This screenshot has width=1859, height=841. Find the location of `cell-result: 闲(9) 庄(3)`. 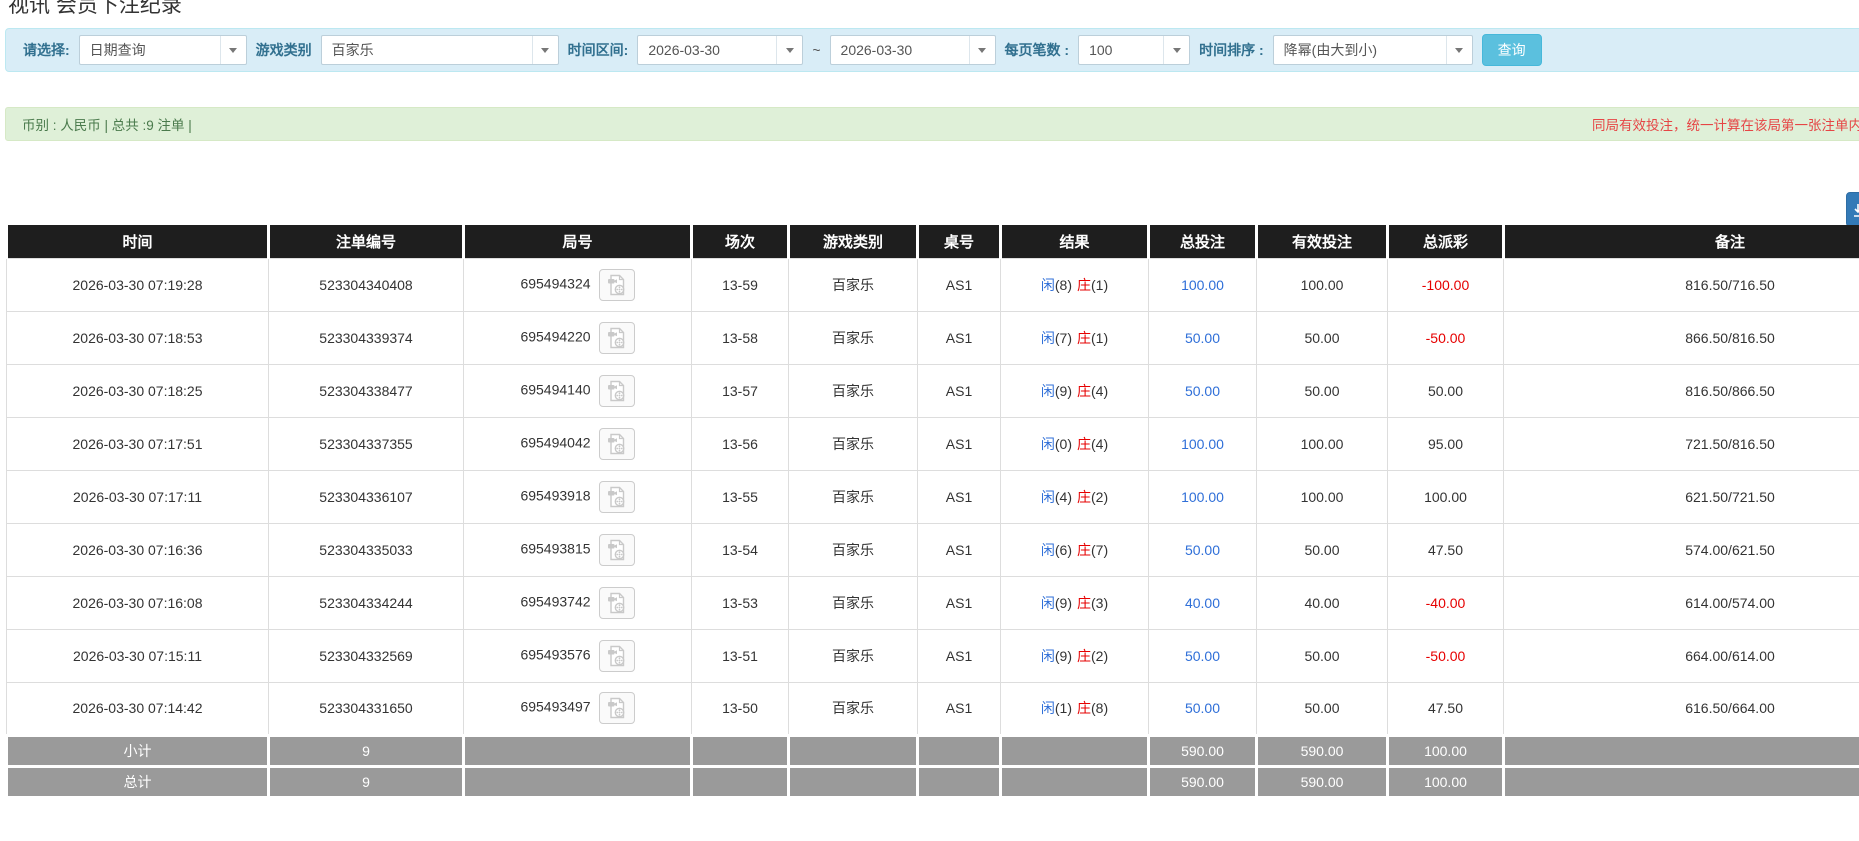

cell-result: 闲(9) 庄(3) is located at coordinates (1074, 602).